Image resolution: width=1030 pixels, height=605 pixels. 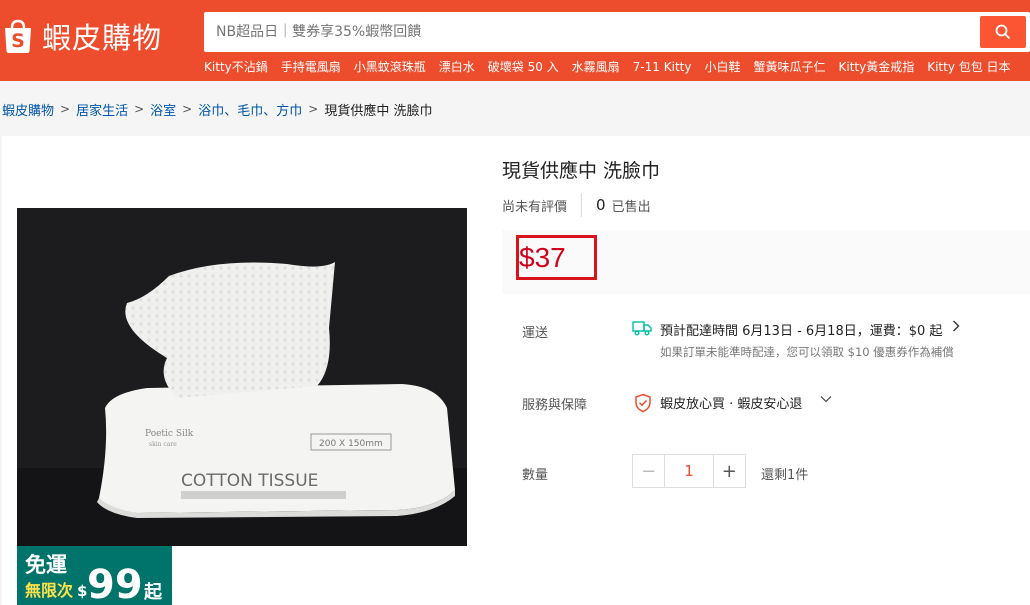 What do you see at coordinates (722, 67) in the screenshot?
I see `hot-keyword-link: 小白鞋` at bounding box center [722, 67].